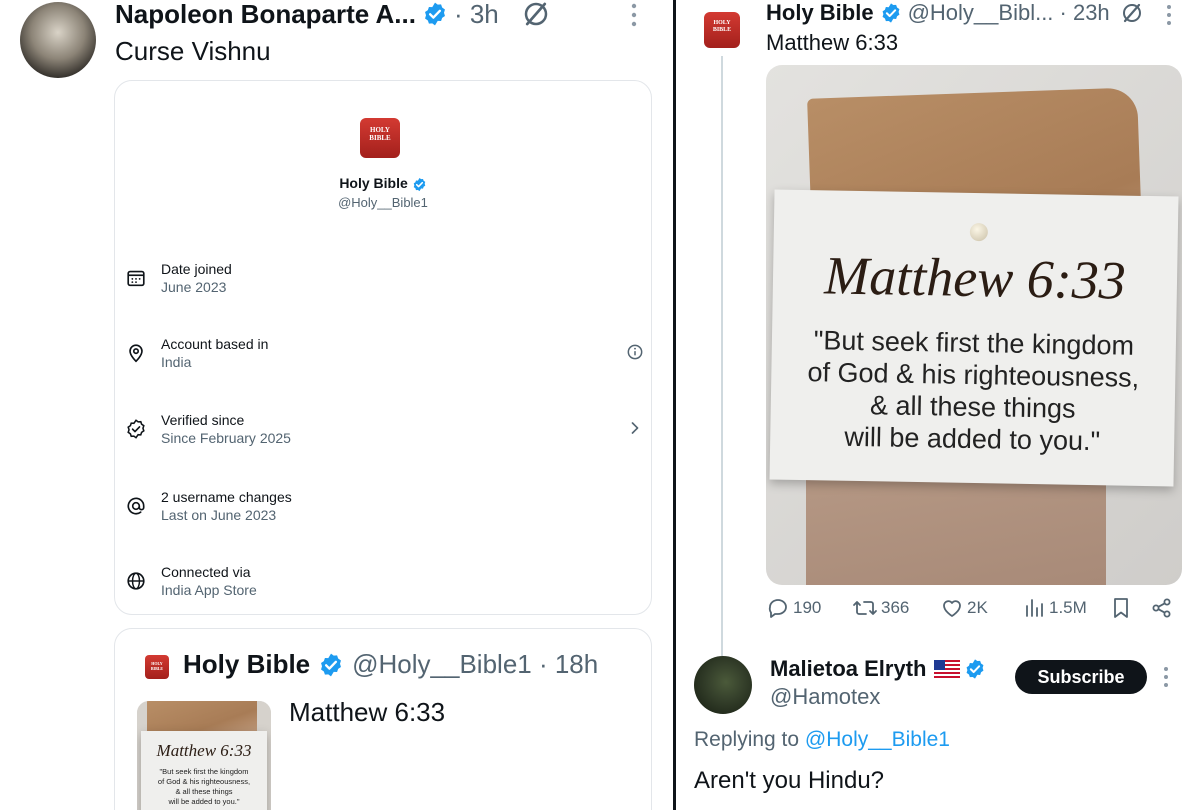  What do you see at coordinates (226, 497) in the screenshot?
I see `row-label: 2 username changes` at bounding box center [226, 497].